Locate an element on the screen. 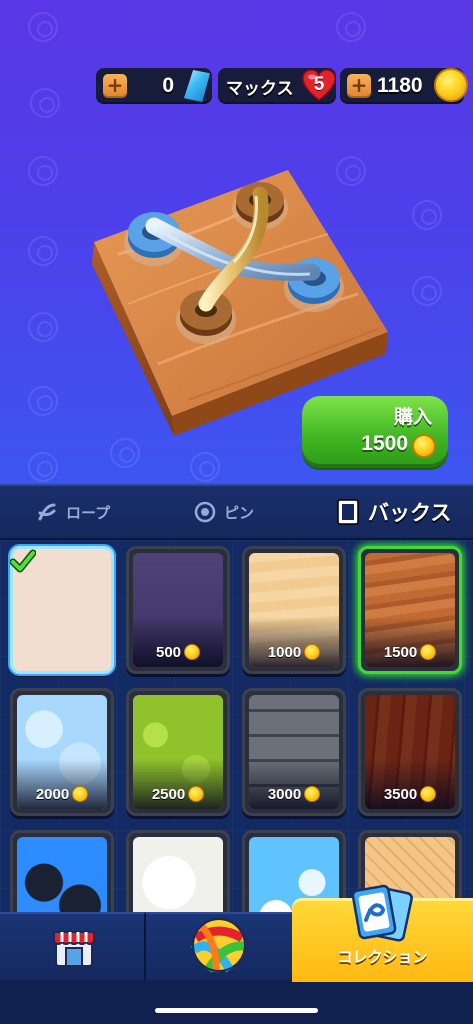 This screenshot has width=473, height=1024. item-price-value: 3500 is located at coordinates (400, 794).